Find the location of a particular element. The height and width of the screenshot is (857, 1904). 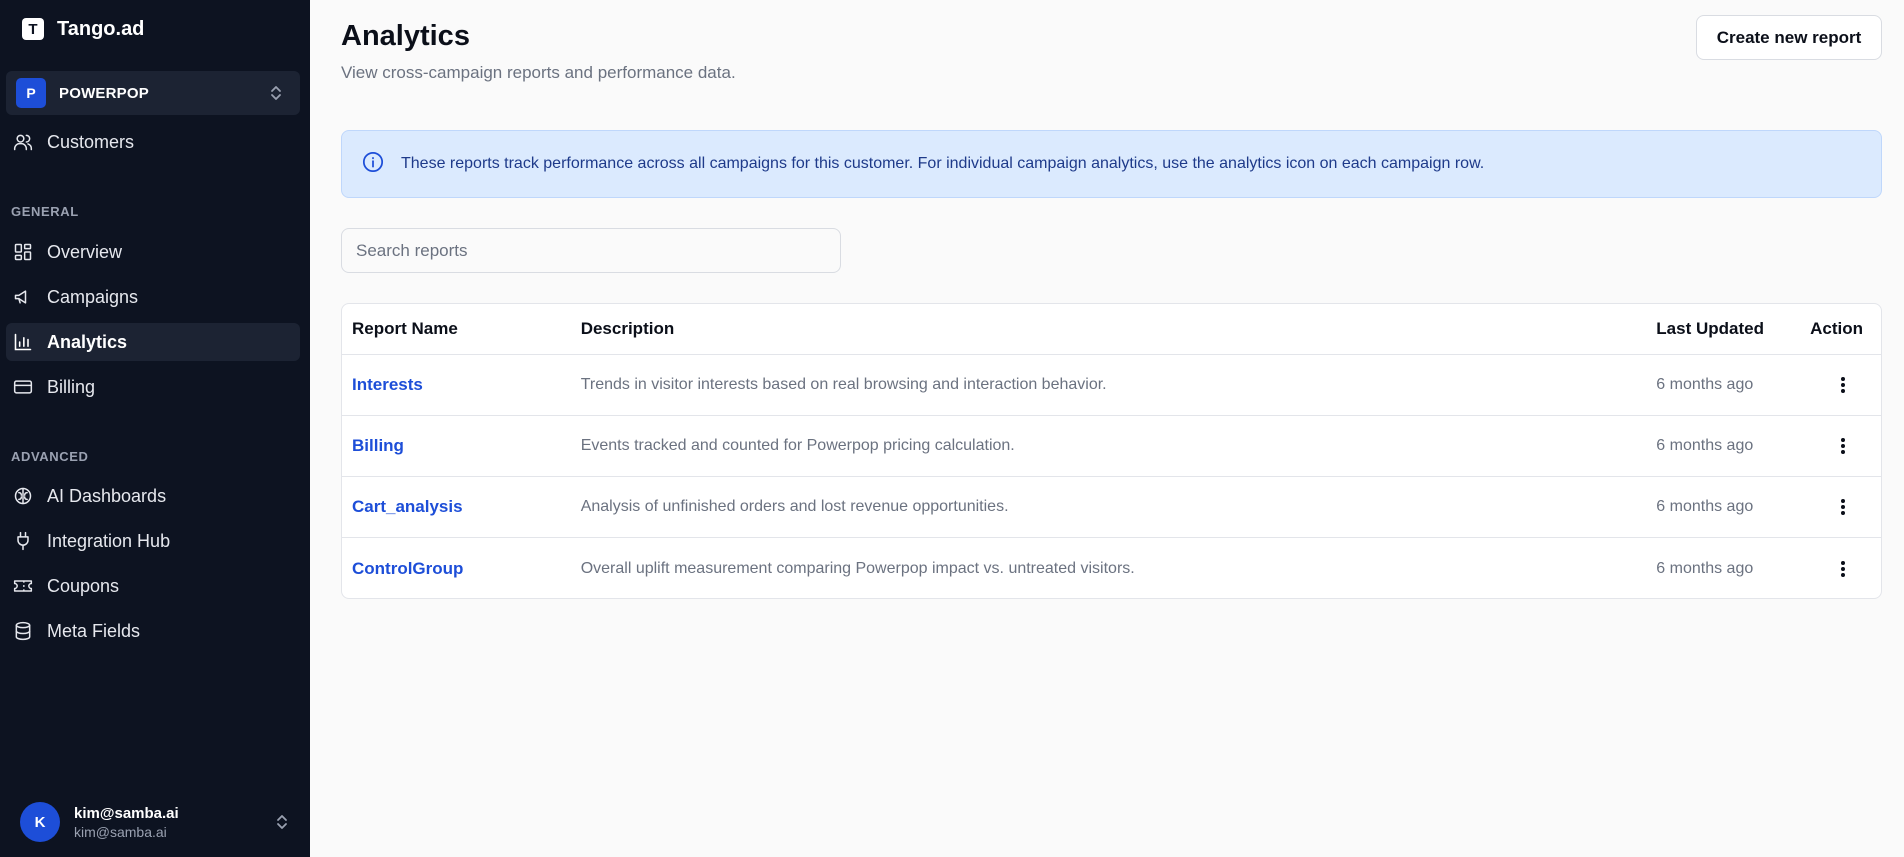

database-icon is located at coordinates (23, 631).